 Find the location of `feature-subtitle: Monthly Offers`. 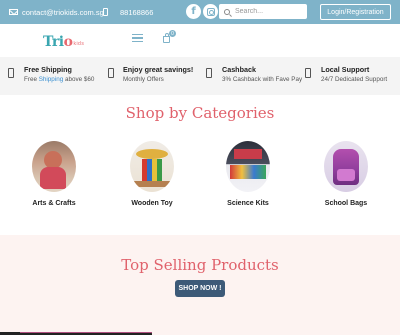

feature-subtitle: Monthly Offers is located at coordinates (143, 79).